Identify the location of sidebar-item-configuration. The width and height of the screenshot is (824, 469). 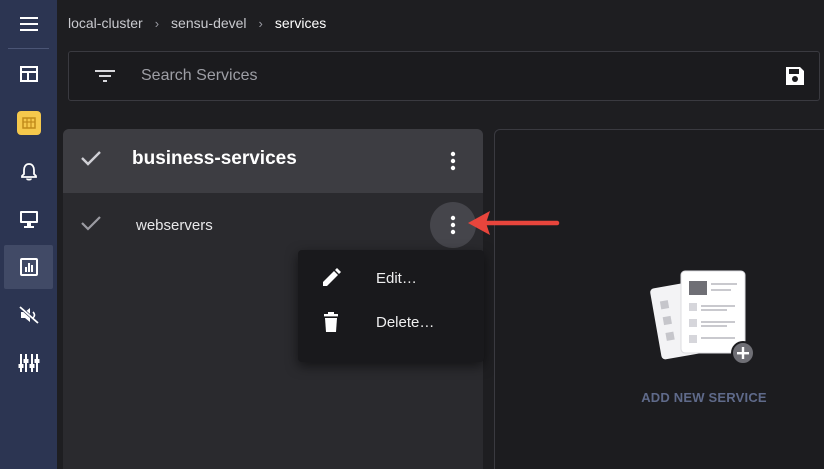
(28, 363).